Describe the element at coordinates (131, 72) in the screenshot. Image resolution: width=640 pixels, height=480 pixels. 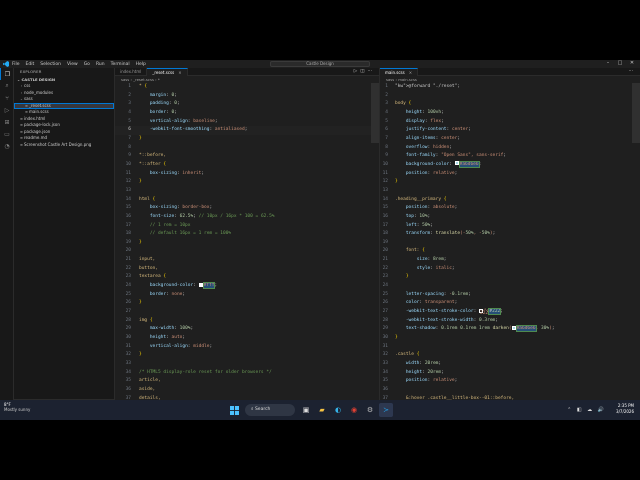
I see `editor-tab: index.html` at that location.